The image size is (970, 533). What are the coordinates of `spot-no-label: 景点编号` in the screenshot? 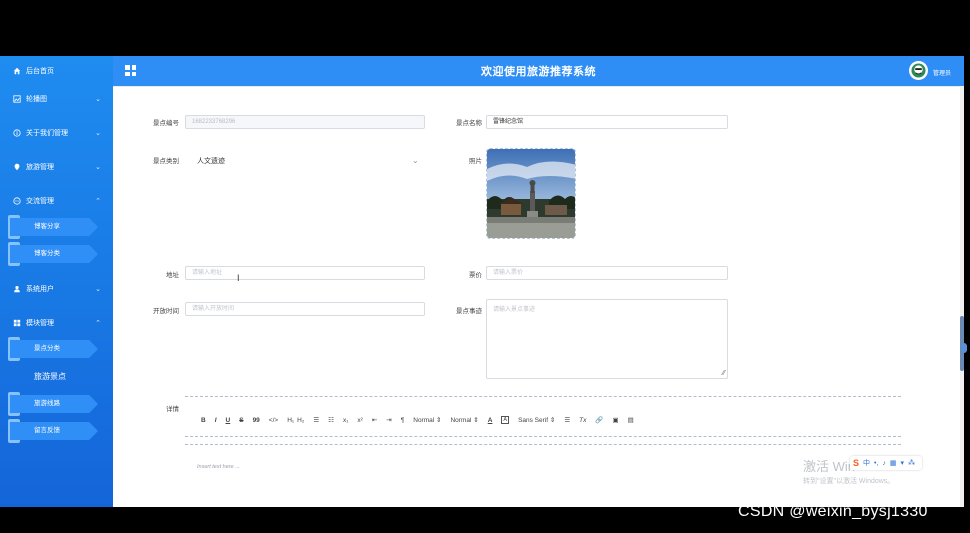 It's located at (166, 123).